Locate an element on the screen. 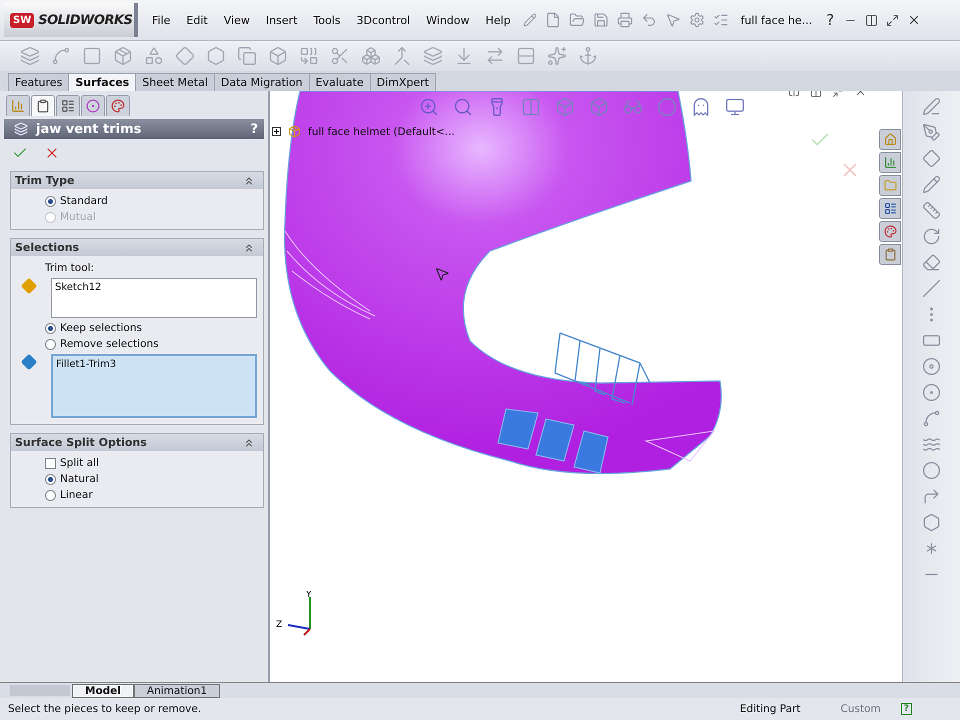  expand-toggle-icon is located at coordinates (276, 131).